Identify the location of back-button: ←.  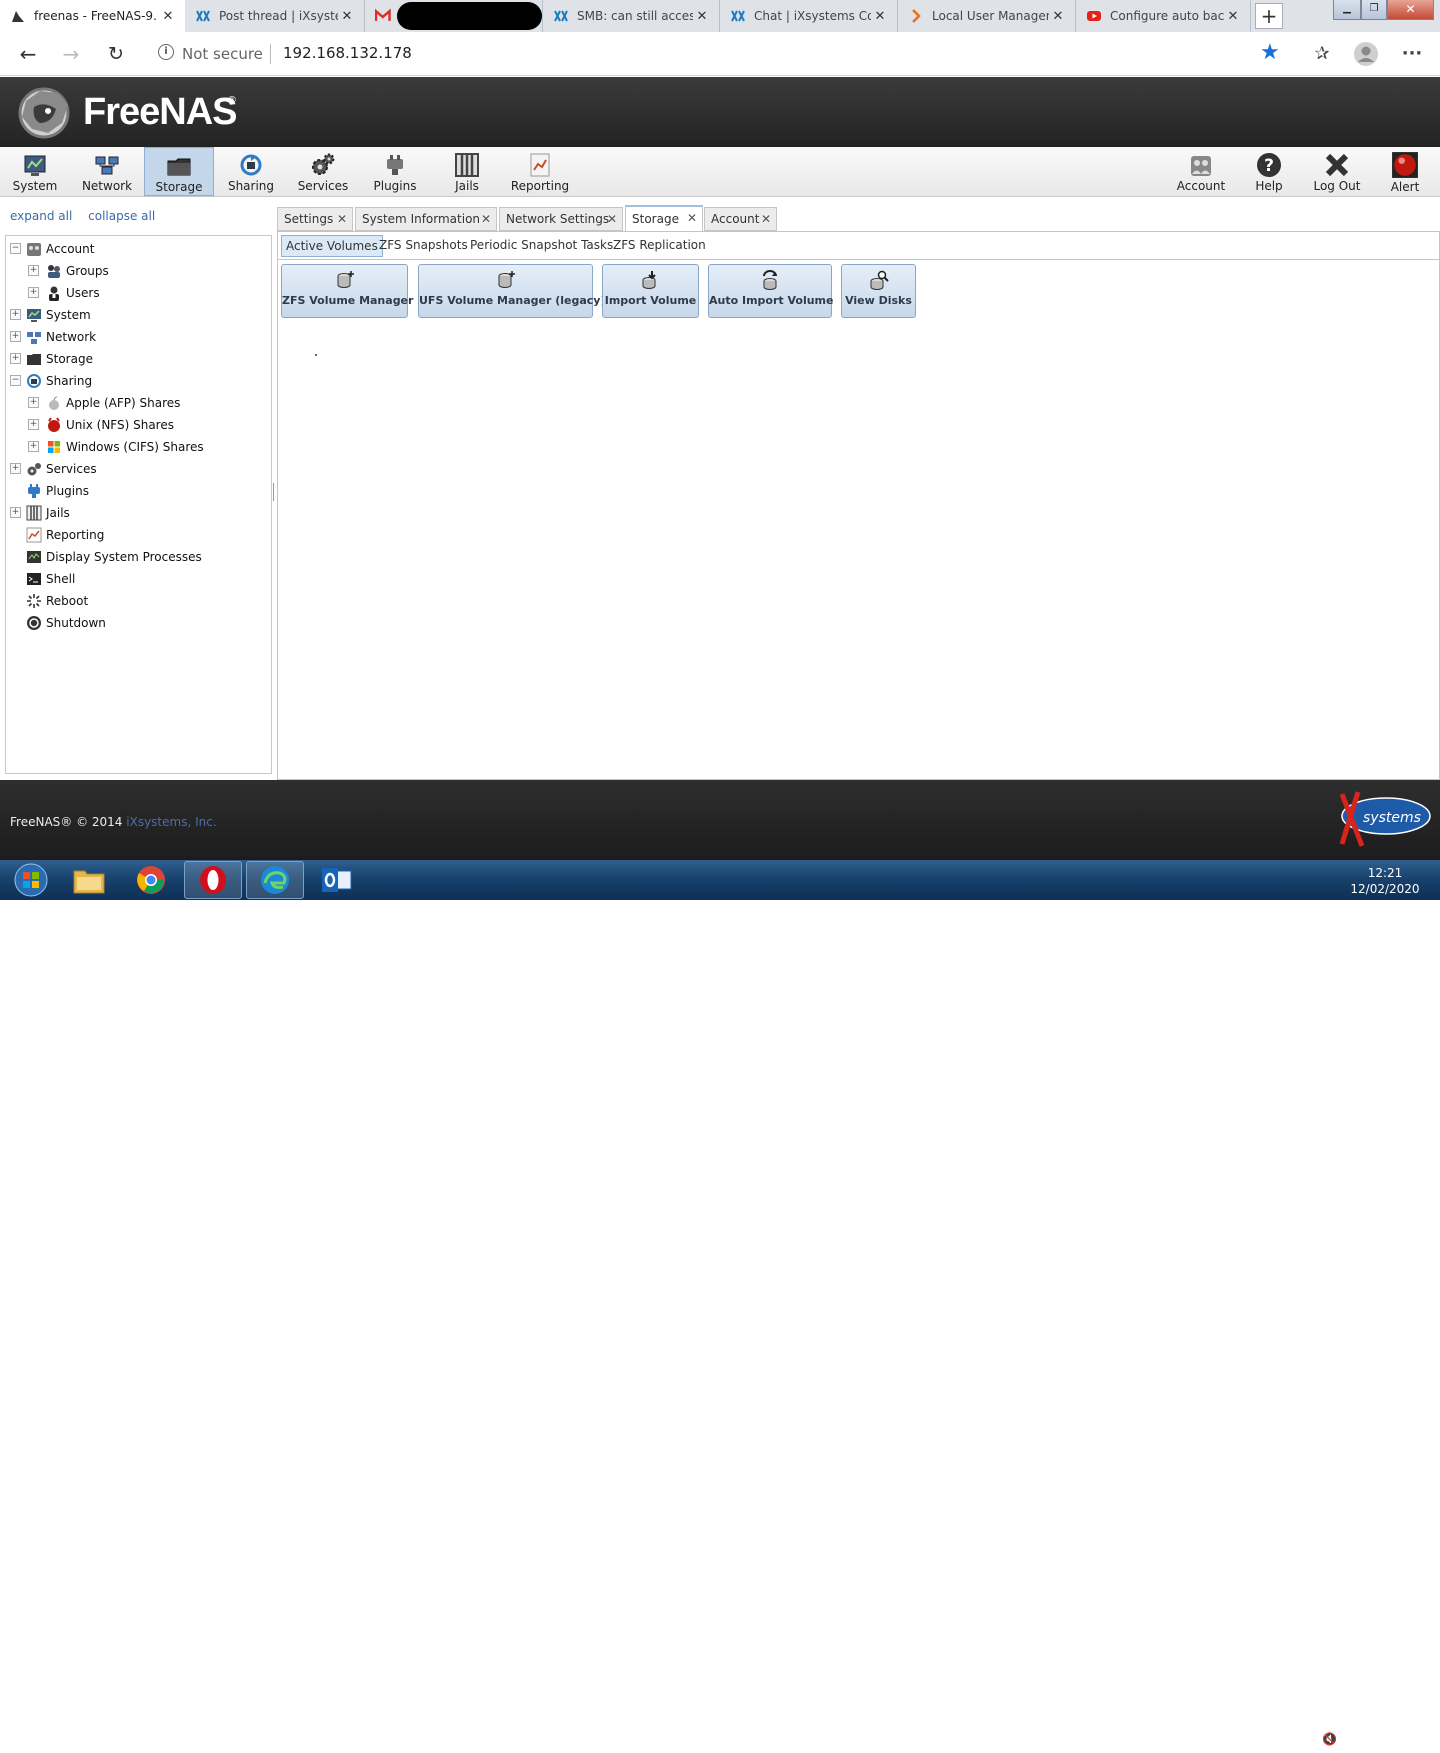
(28, 54).